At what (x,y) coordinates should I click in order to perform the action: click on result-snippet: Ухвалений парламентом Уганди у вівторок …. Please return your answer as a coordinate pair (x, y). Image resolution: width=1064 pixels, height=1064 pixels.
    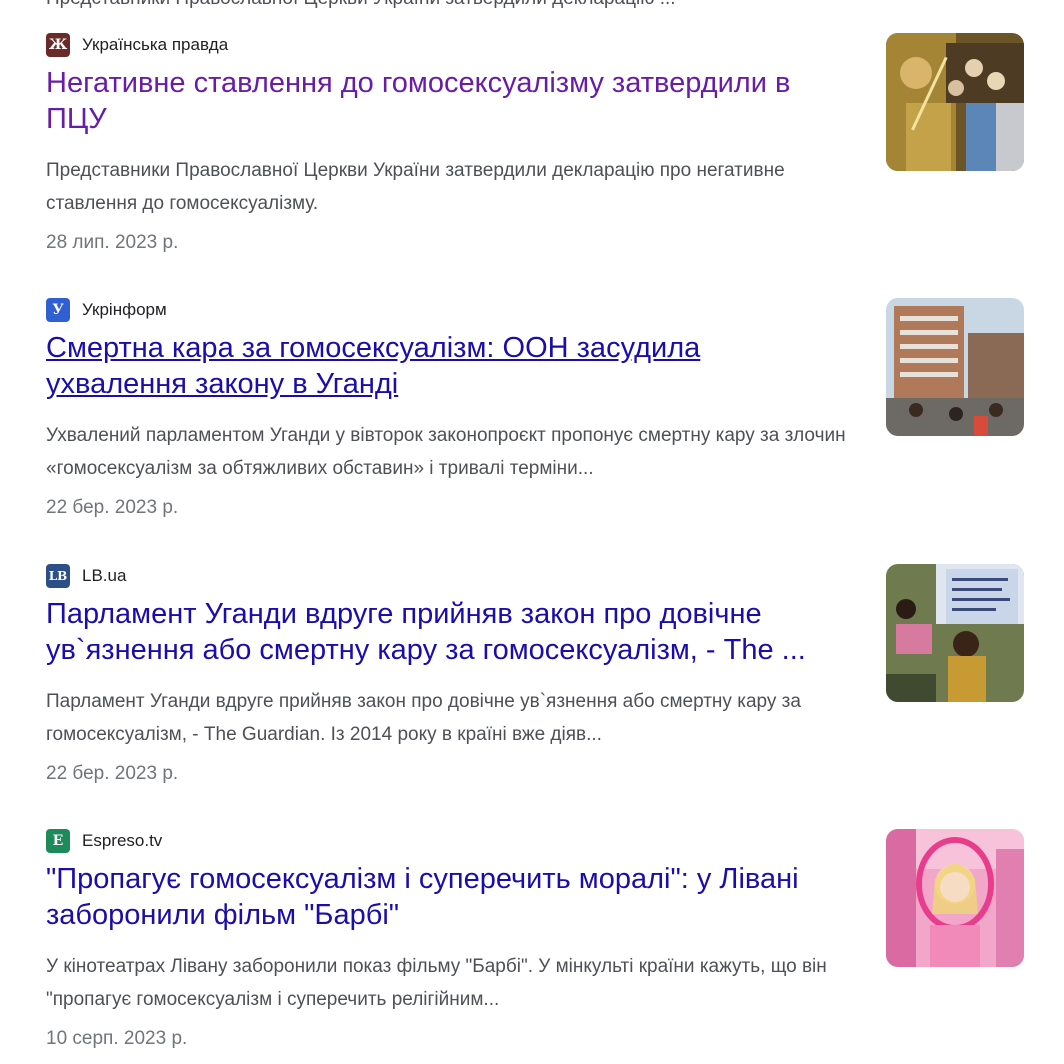
    Looking at the image, I should click on (446, 452).